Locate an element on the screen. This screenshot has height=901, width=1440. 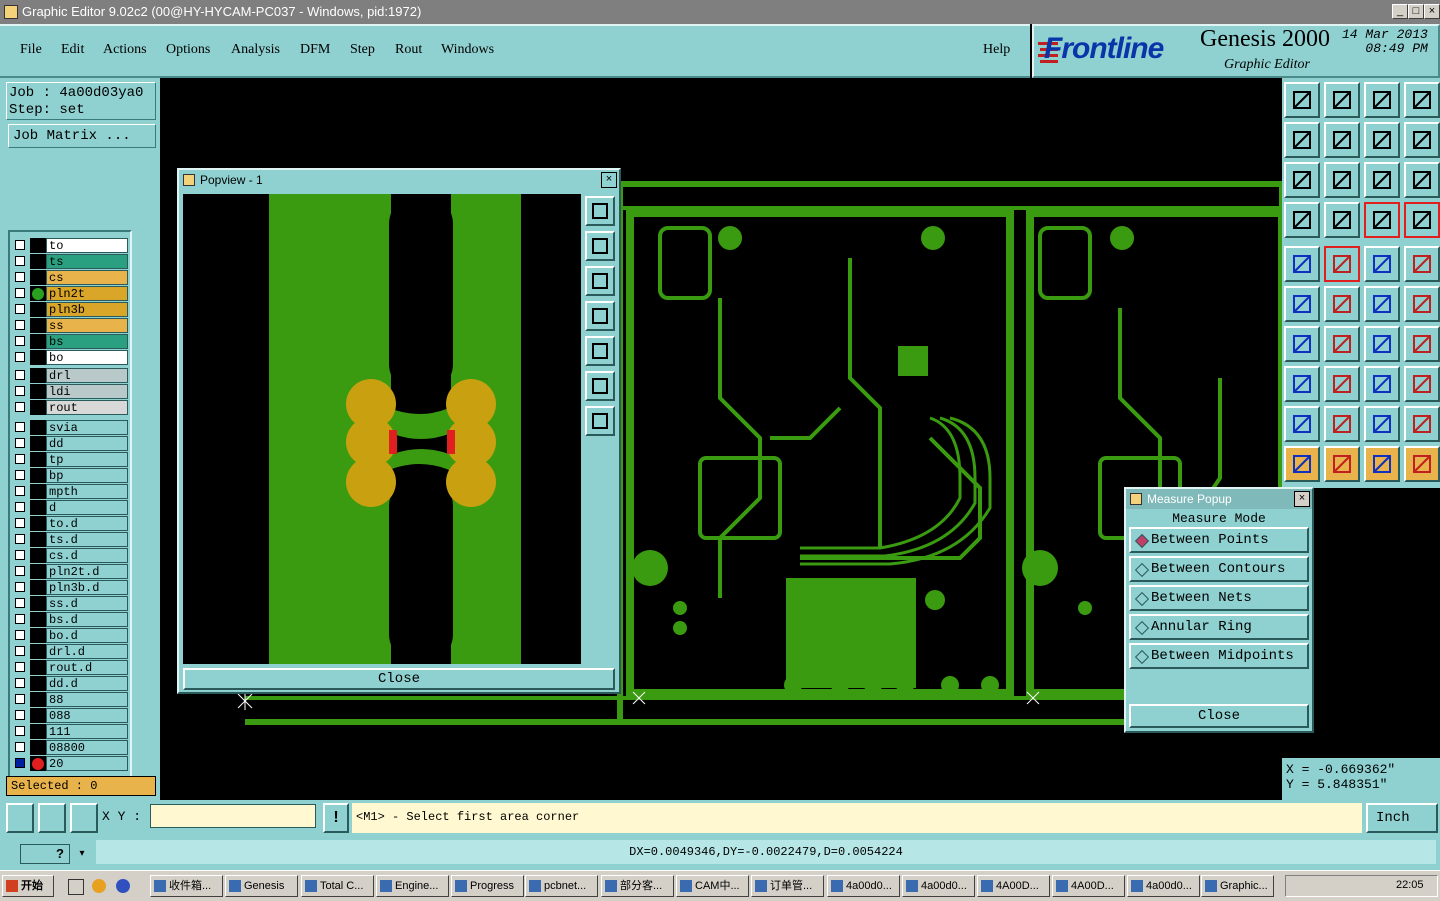
layer-row: cs is located at coordinates (70, 277).